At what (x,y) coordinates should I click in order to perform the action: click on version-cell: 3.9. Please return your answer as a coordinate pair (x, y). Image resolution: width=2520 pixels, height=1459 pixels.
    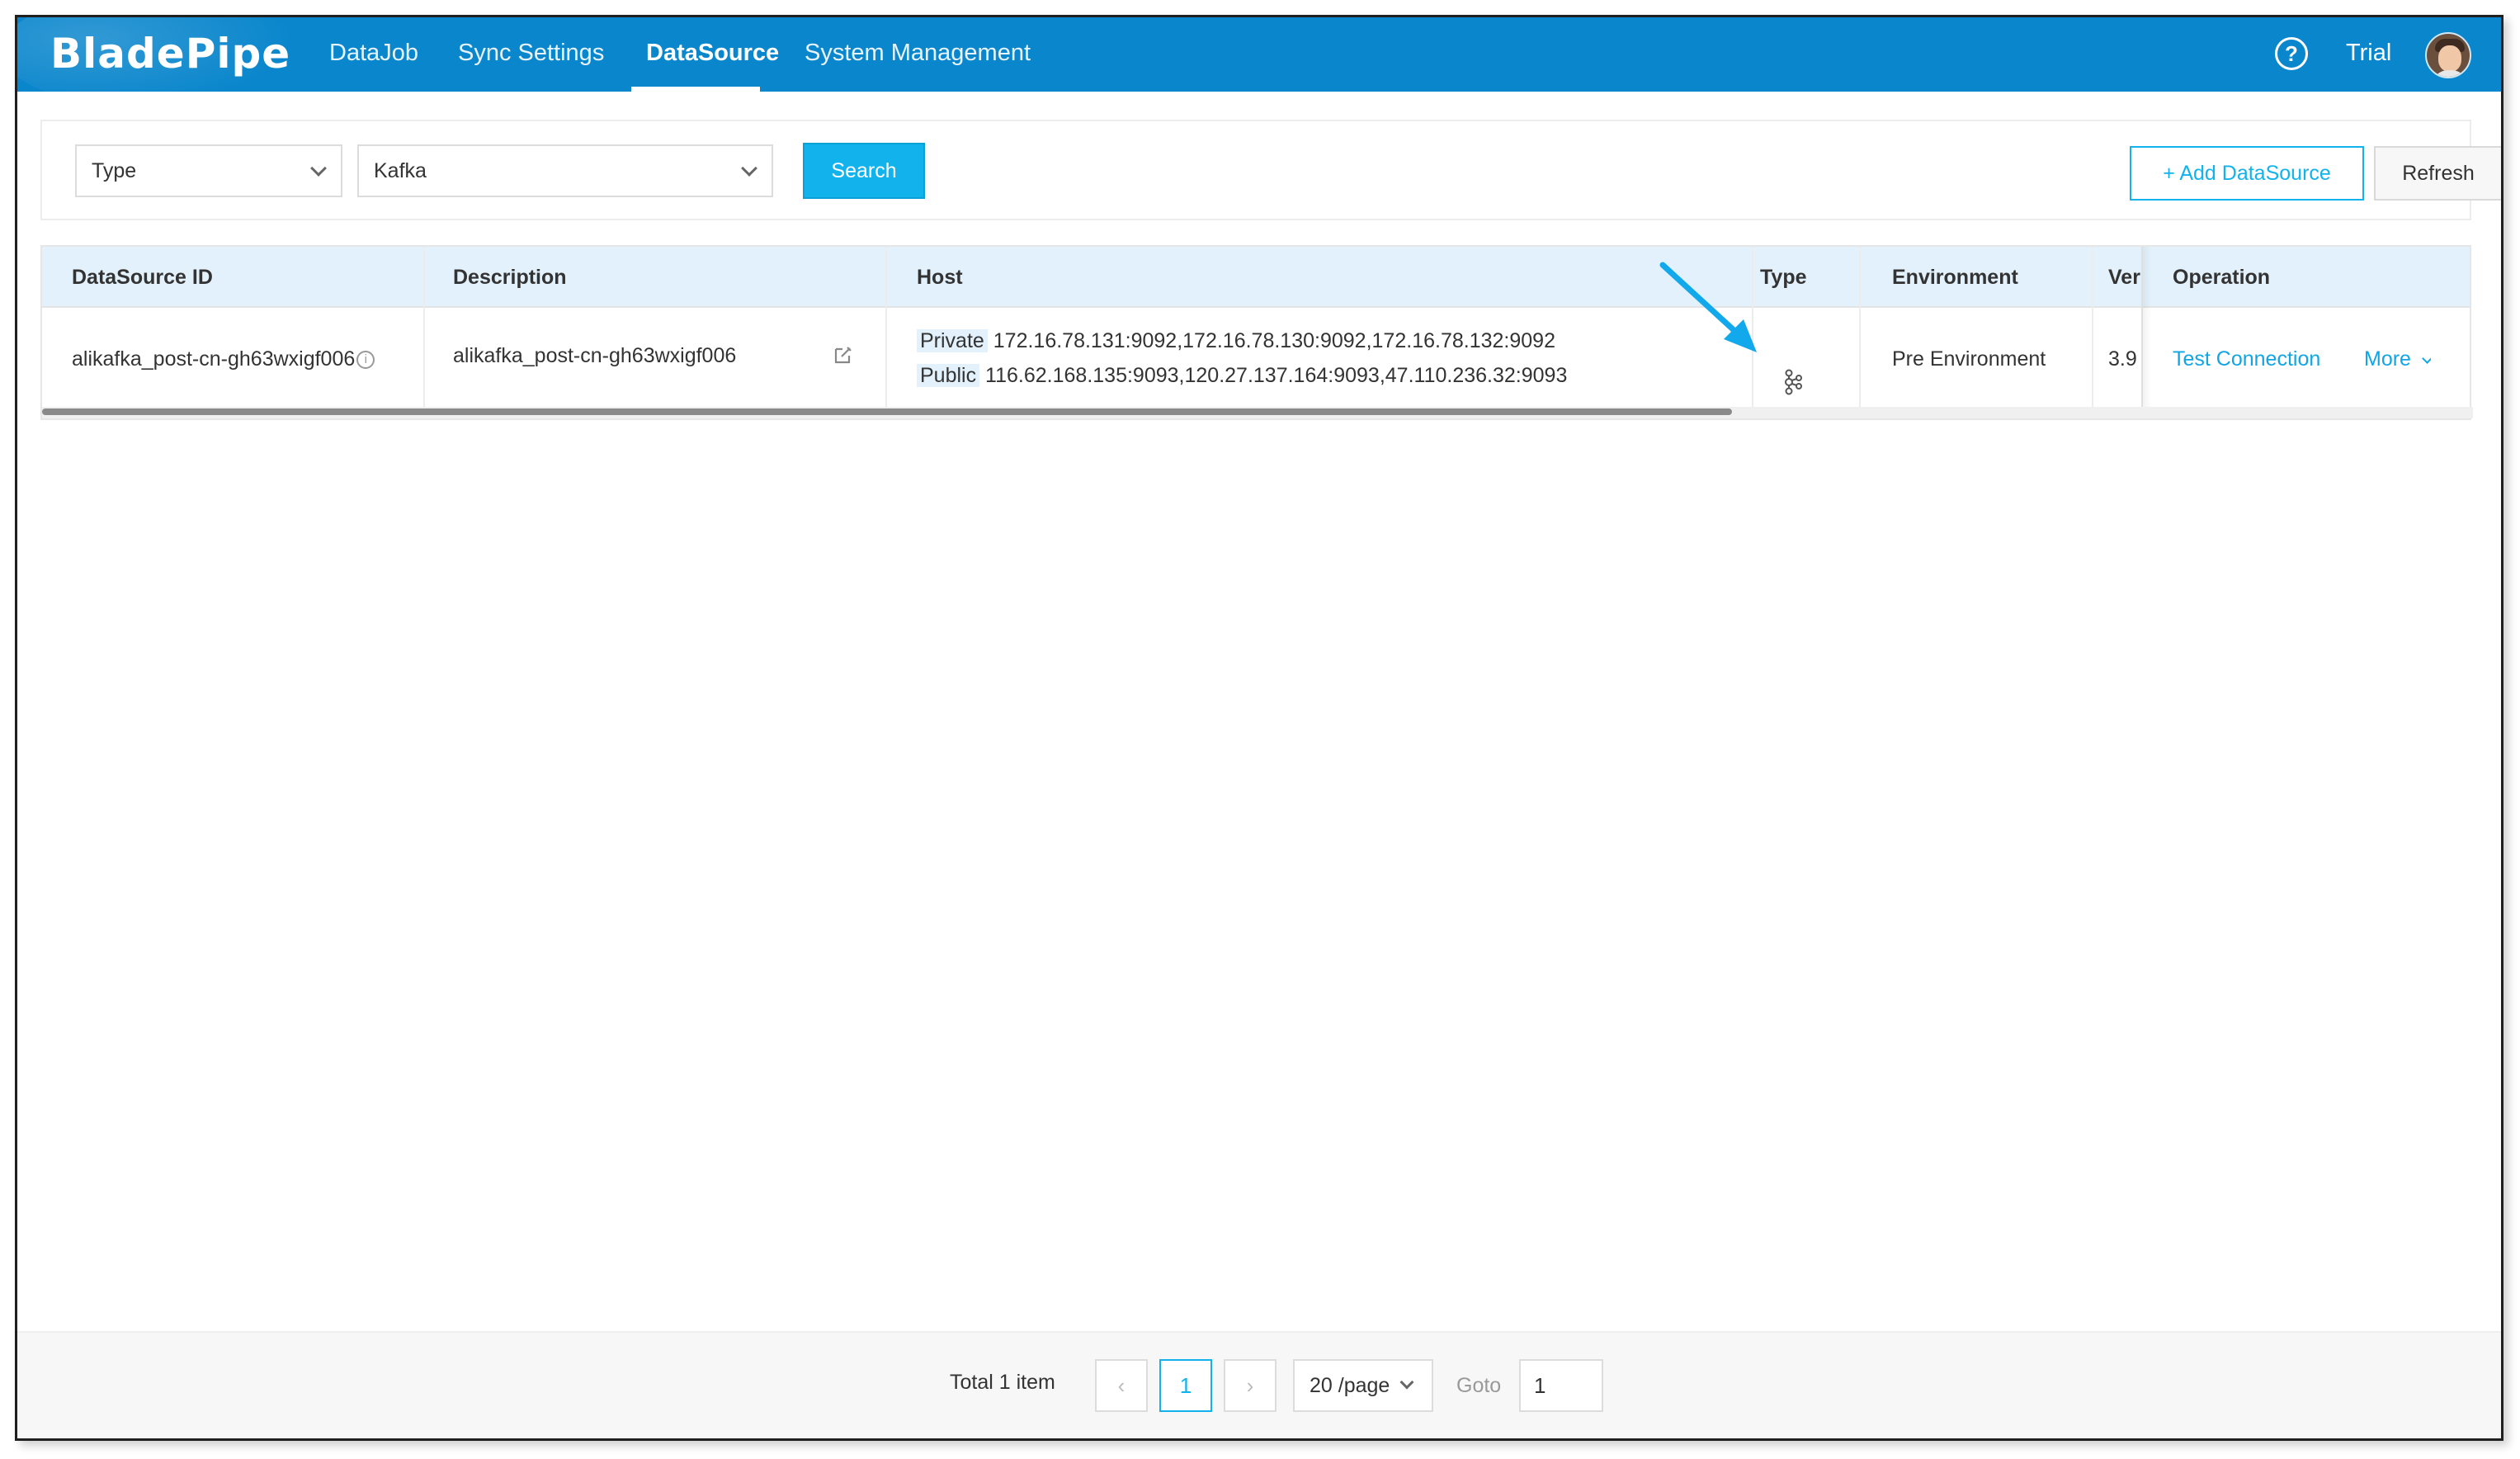
    Looking at the image, I should click on (2122, 359).